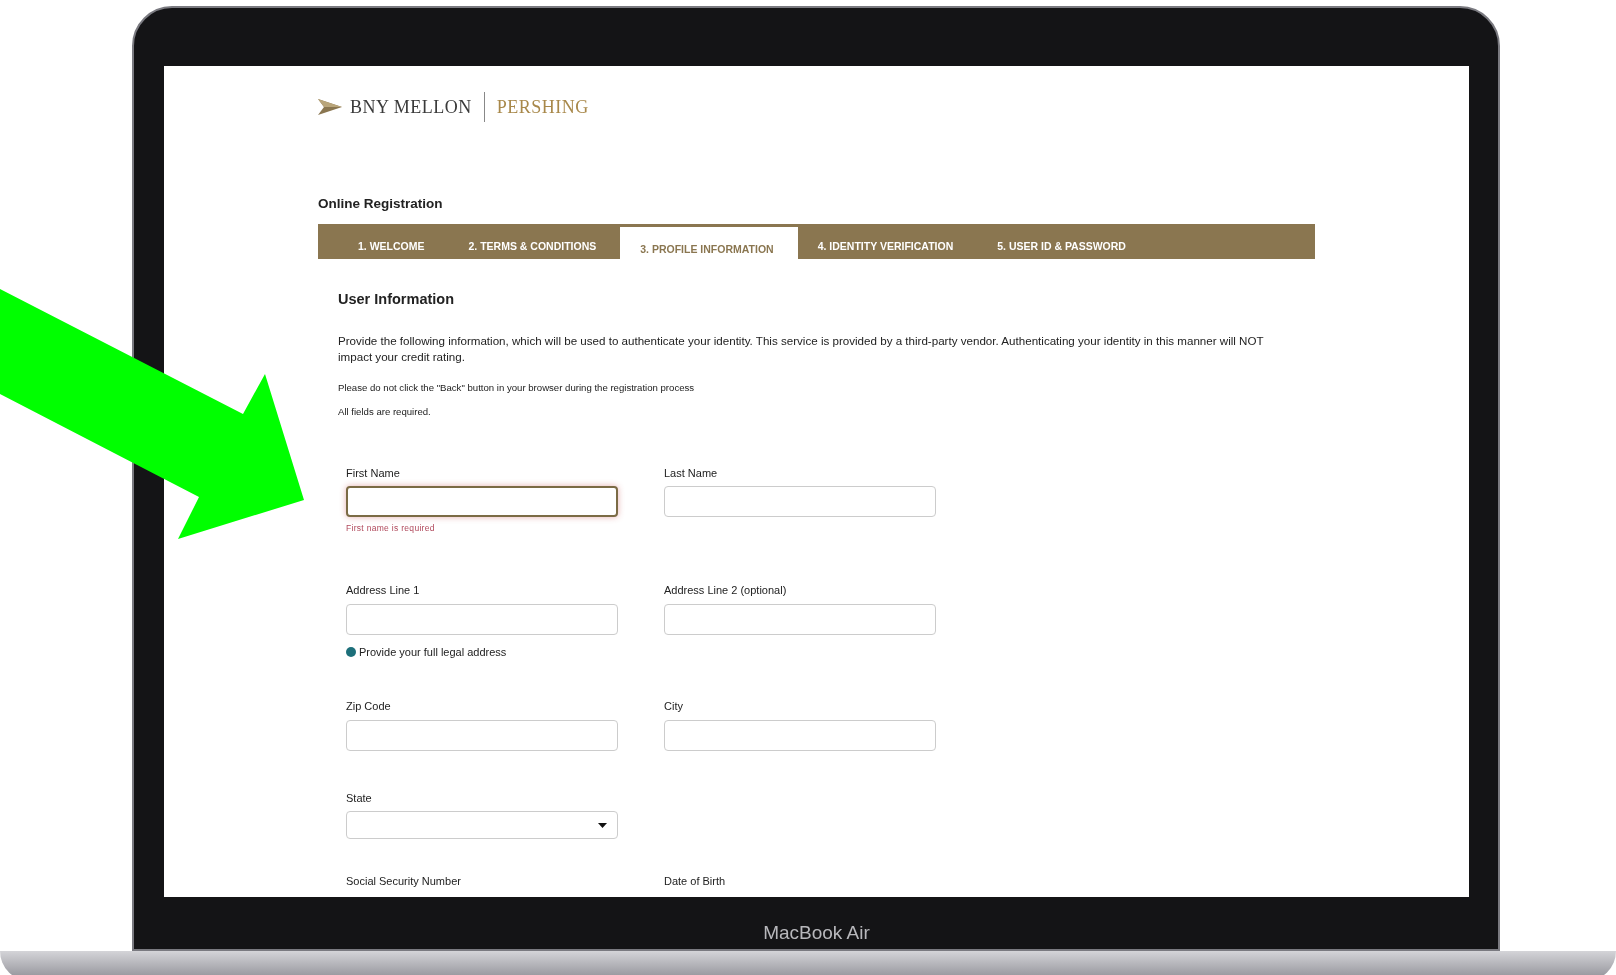  What do you see at coordinates (482, 825) in the screenshot?
I see `select-field` at bounding box center [482, 825].